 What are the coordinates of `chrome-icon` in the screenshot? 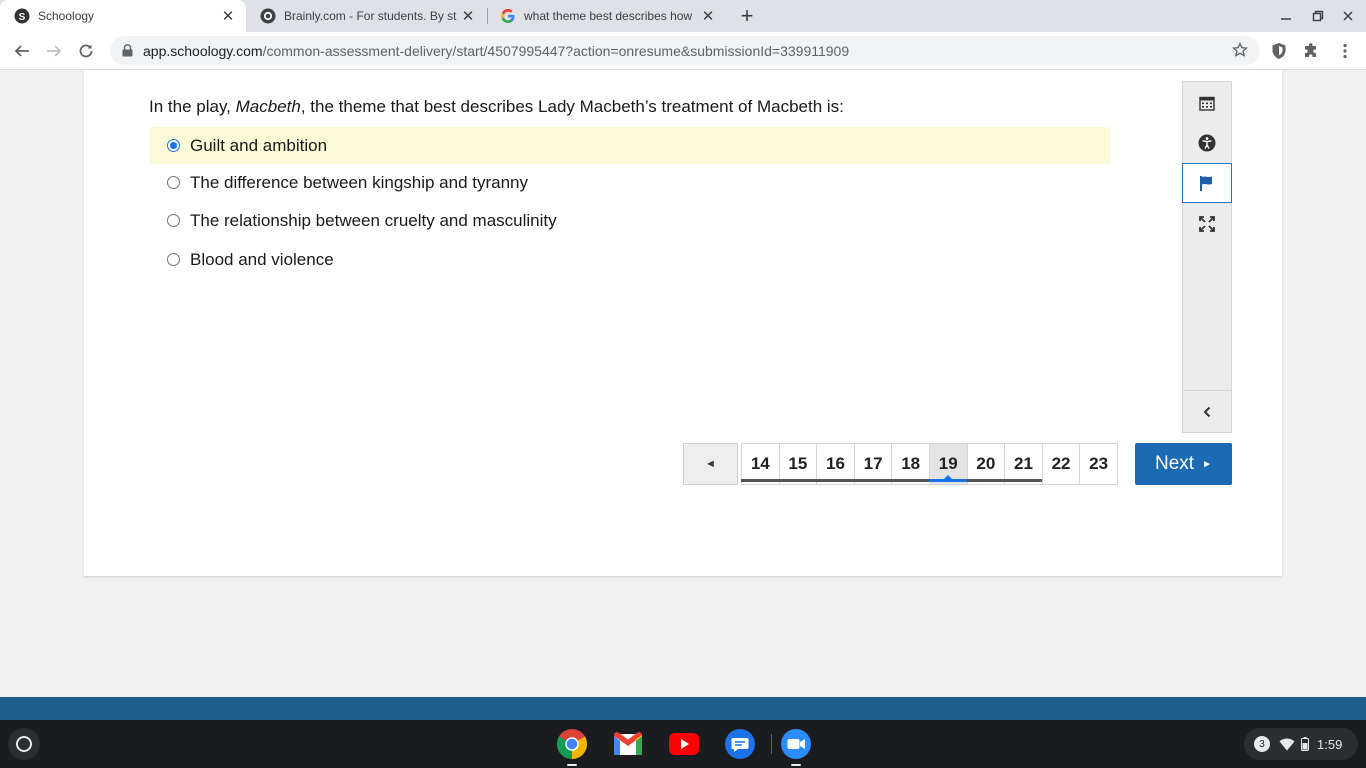 It's located at (572, 746).